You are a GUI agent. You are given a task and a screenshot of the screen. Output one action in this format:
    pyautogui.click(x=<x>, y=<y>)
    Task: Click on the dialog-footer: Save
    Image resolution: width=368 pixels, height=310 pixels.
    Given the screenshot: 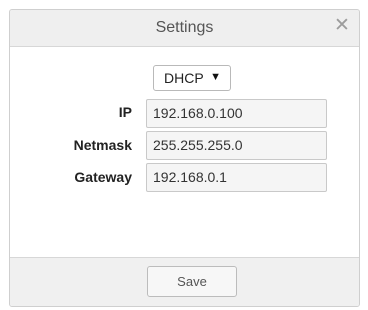 What is the action you would take?
    pyautogui.click(x=184, y=282)
    